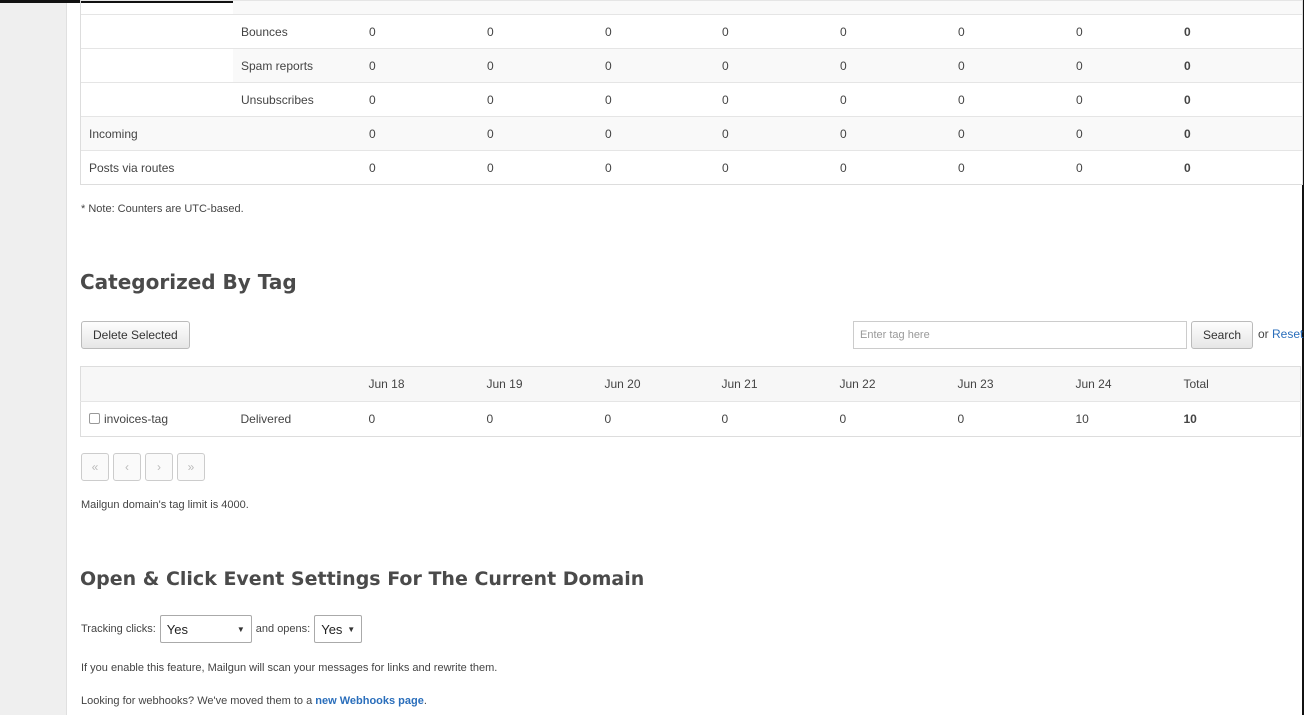 The image size is (1304, 715). Describe the element at coordinates (191, 467) in the screenshot. I see `last-page-button: »` at that location.